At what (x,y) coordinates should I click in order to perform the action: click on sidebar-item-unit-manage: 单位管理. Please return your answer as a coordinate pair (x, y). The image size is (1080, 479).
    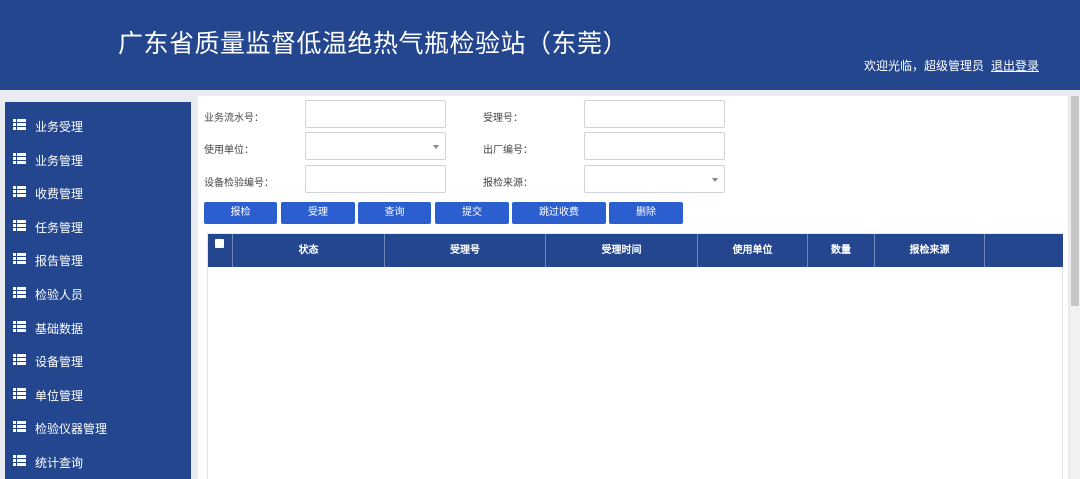
    Looking at the image, I should click on (98, 394).